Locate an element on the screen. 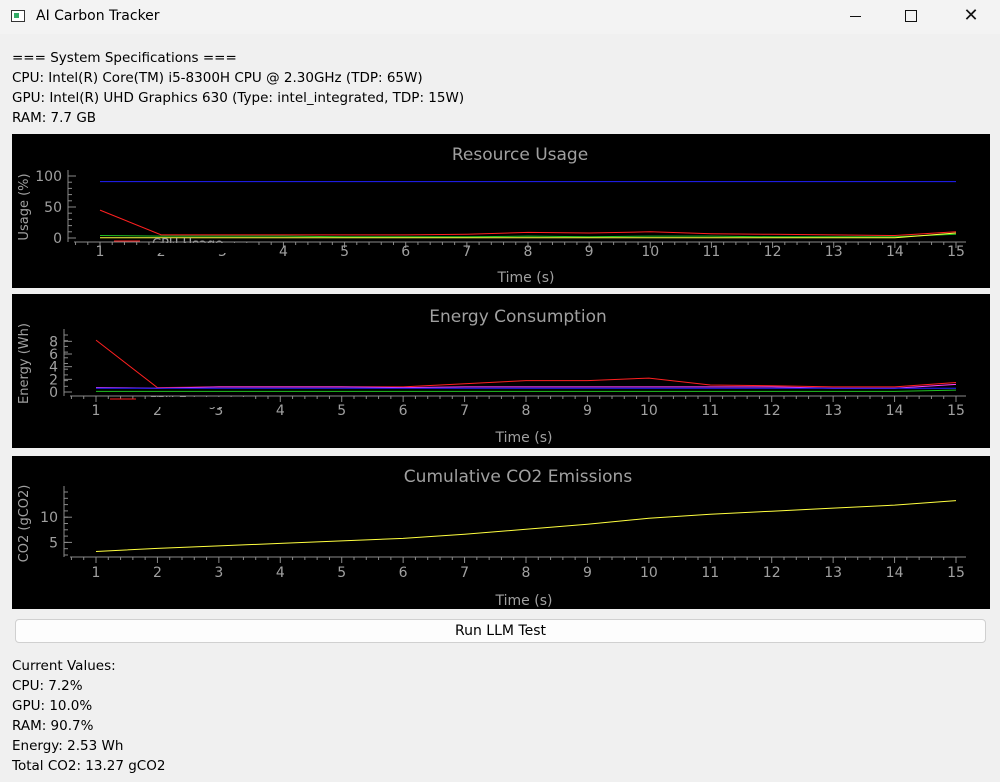 This screenshot has height=782, width=1000. minimize-icon is located at coordinates (855, 16).